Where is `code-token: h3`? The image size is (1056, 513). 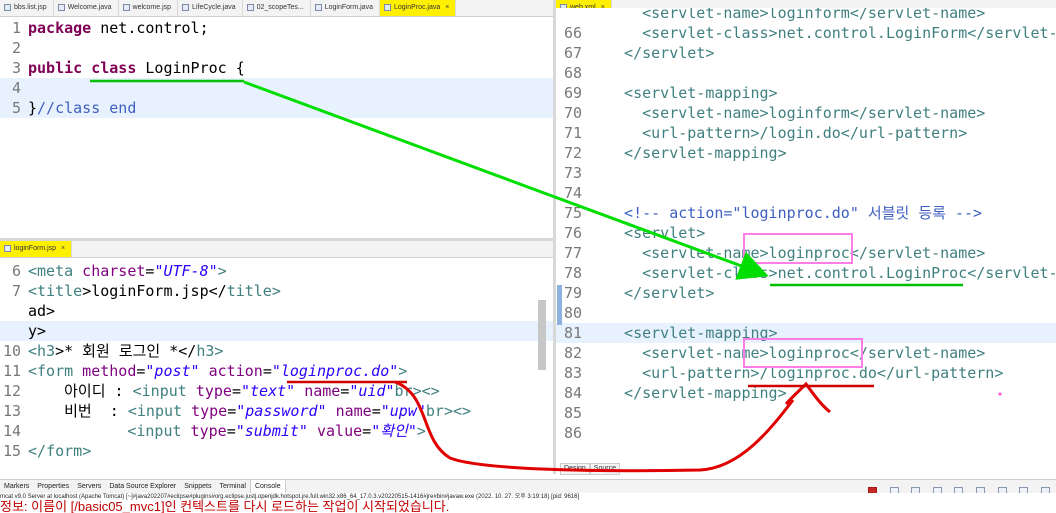 code-token: h3 is located at coordinates (46, 351).